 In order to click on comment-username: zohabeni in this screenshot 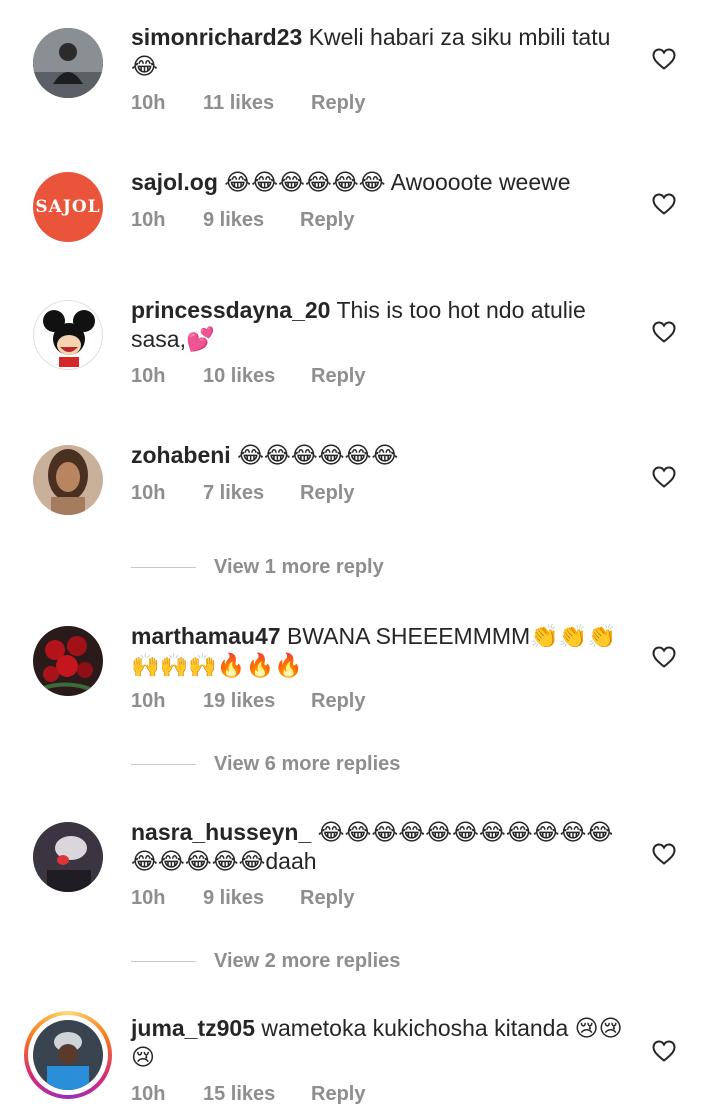, I will do `click(181, 455)`.